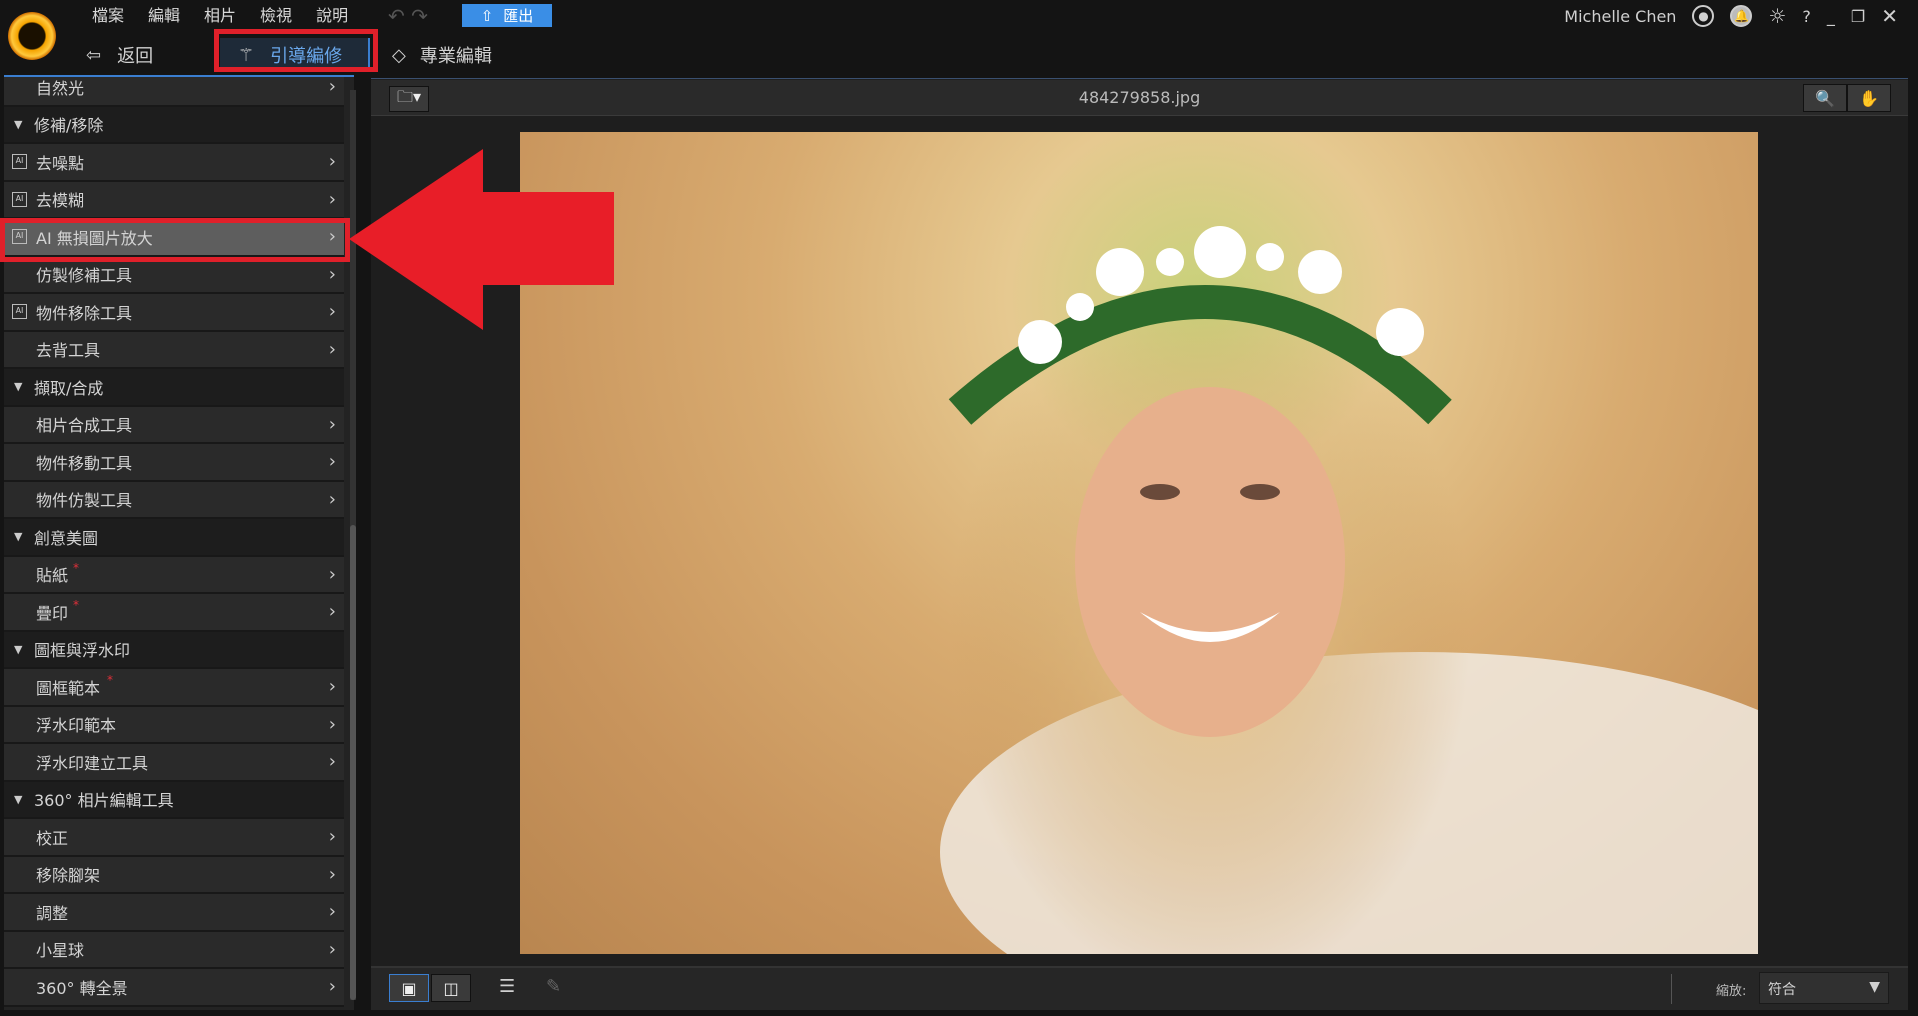  Describe the element at coordinates (69, 126) in the screenshot. I see `row-label: 修補/移除` at that location.